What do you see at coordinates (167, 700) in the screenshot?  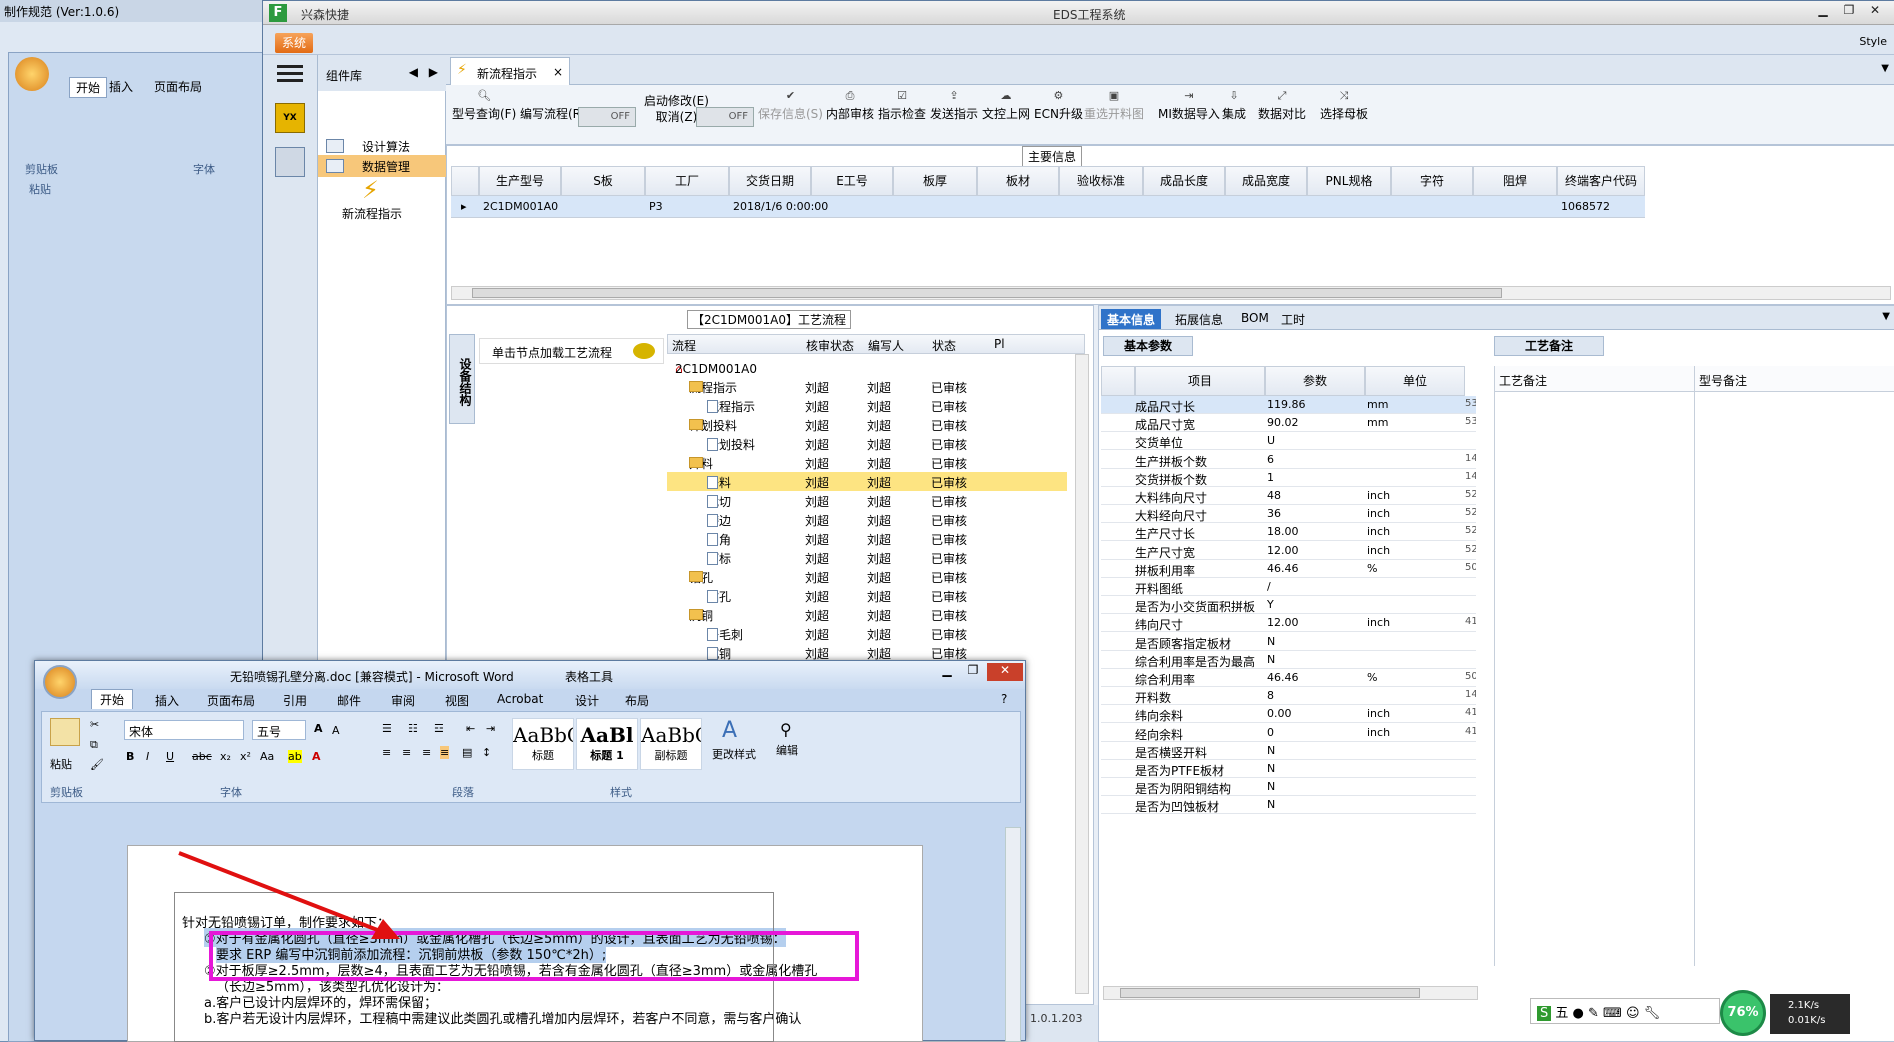 I see `word-tab-insert: 插入` at bounding box center [167, 700].